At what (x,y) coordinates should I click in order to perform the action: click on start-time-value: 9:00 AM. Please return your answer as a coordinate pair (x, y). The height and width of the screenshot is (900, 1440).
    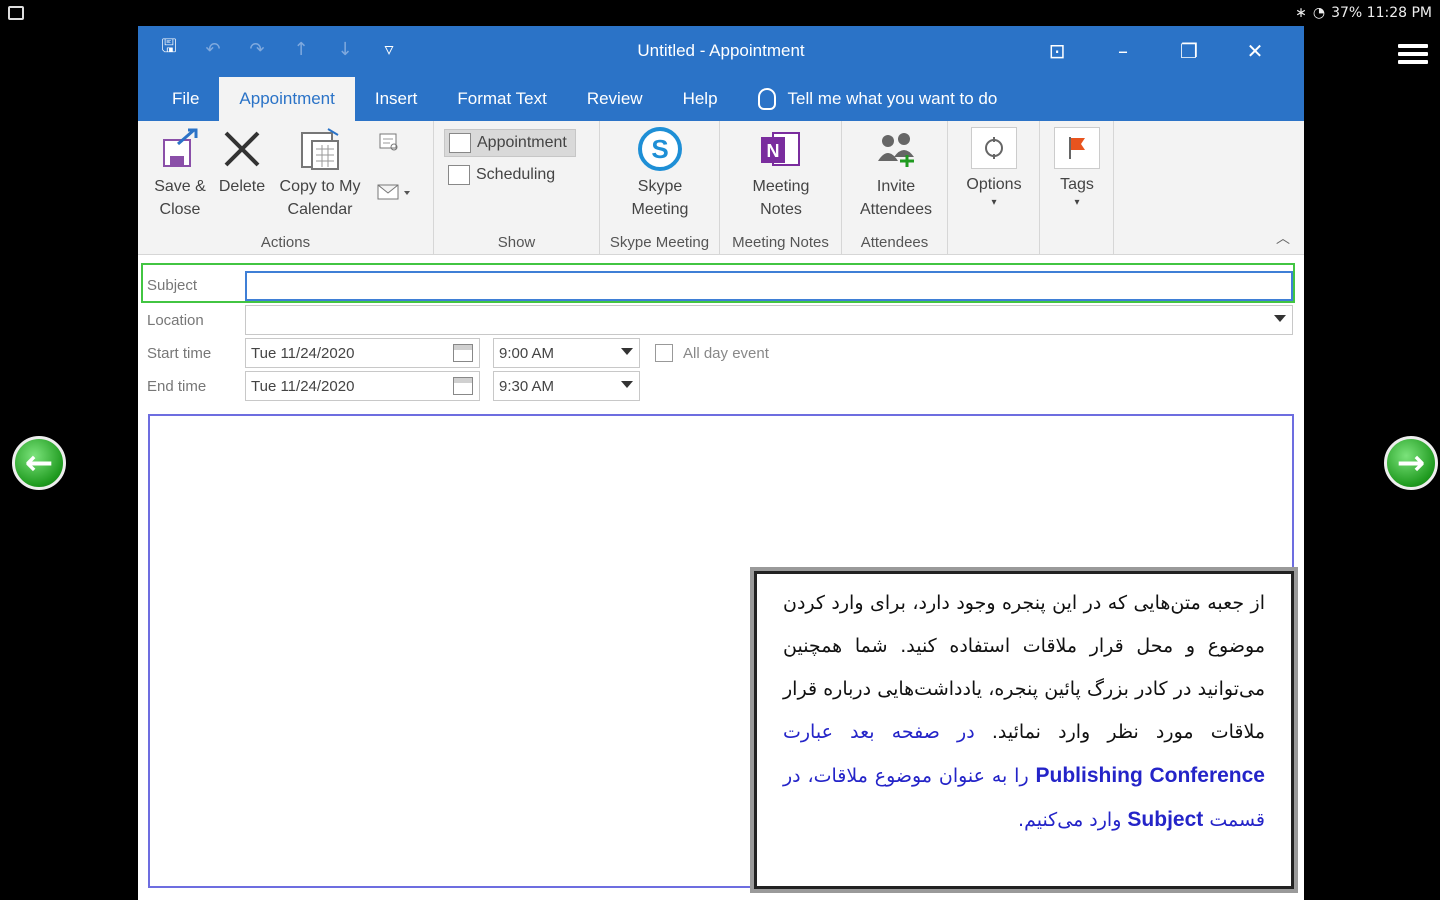
    Looking at the image, I should click on (527, 353).